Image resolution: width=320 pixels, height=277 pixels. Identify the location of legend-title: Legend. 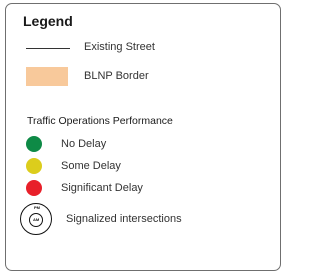
(48, 21).